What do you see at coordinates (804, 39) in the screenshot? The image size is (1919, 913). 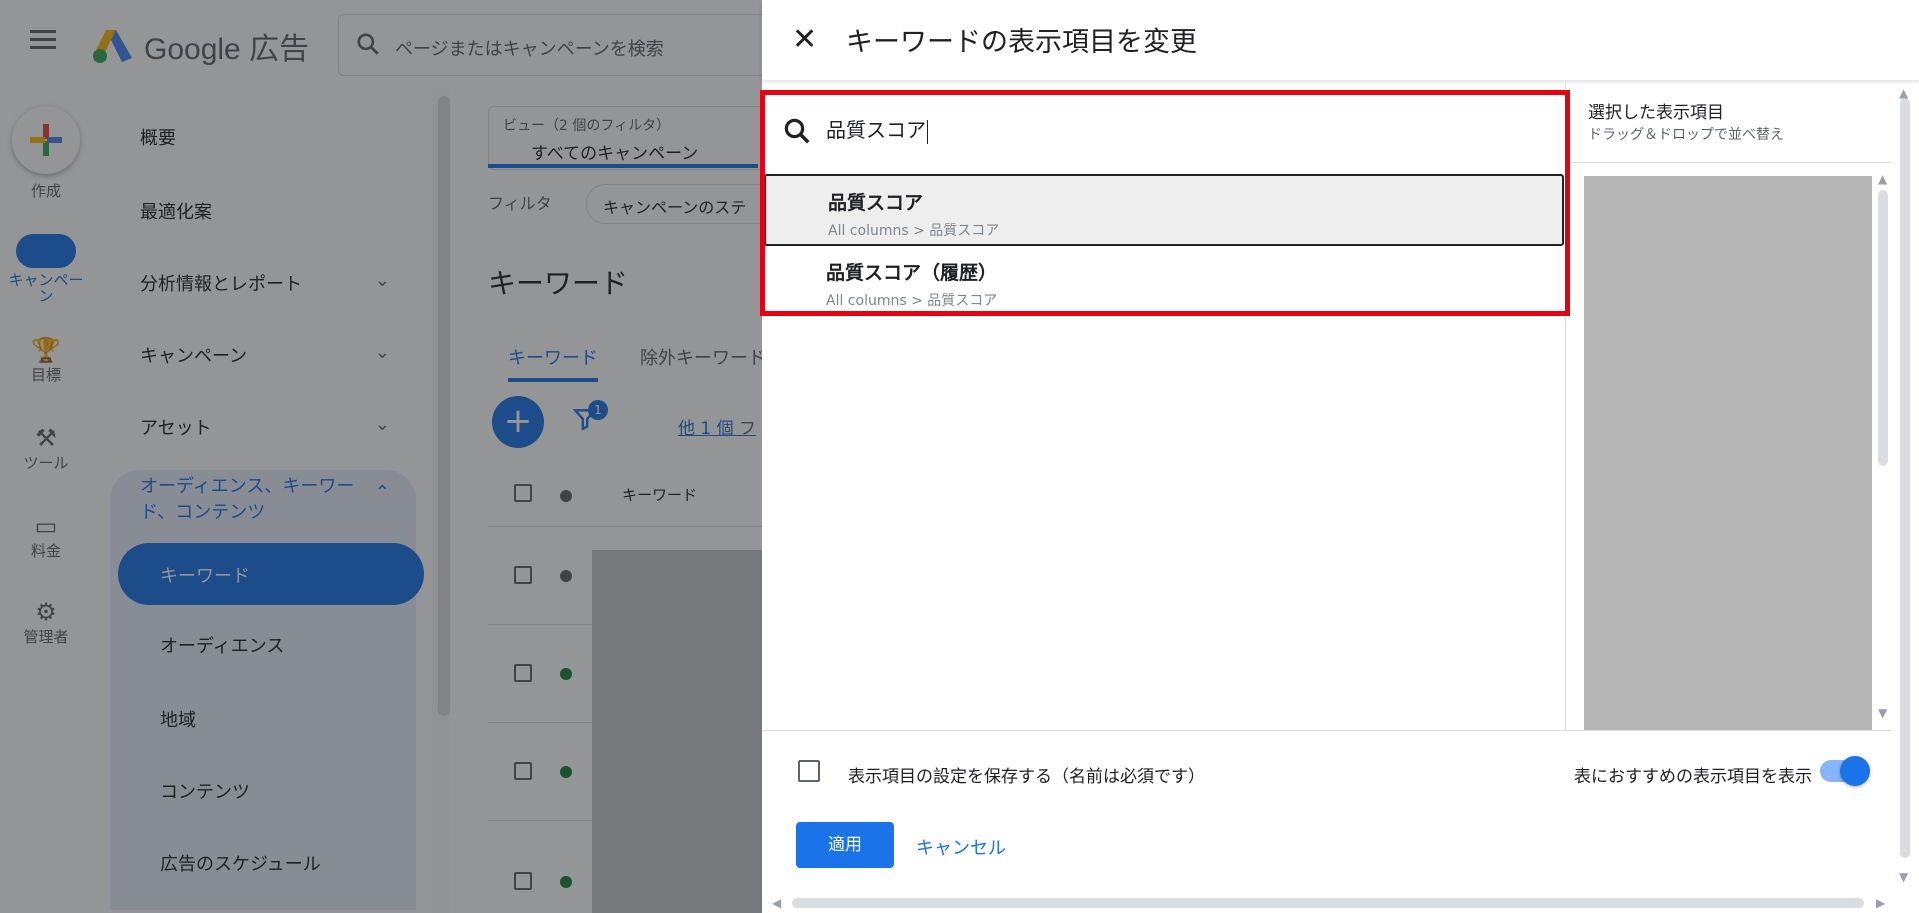 I see `close-icon: ✕` at bounding box center [804, 39].